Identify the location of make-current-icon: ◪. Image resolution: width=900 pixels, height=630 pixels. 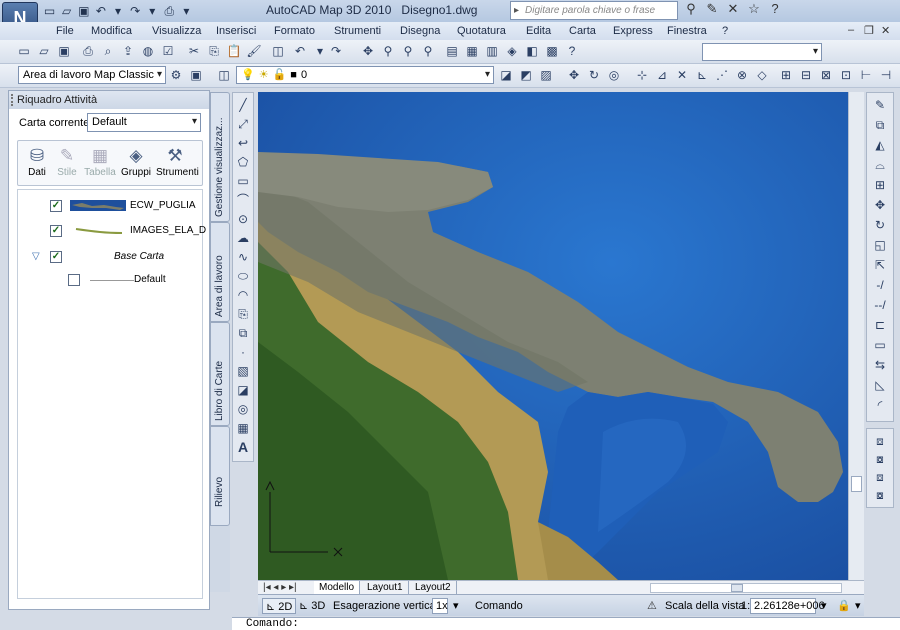
(506, 75).